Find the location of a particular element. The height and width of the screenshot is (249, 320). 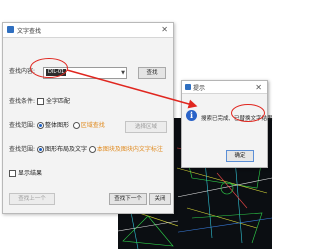

show-result-label: 显示结果 is located at coordinates (30, 173).